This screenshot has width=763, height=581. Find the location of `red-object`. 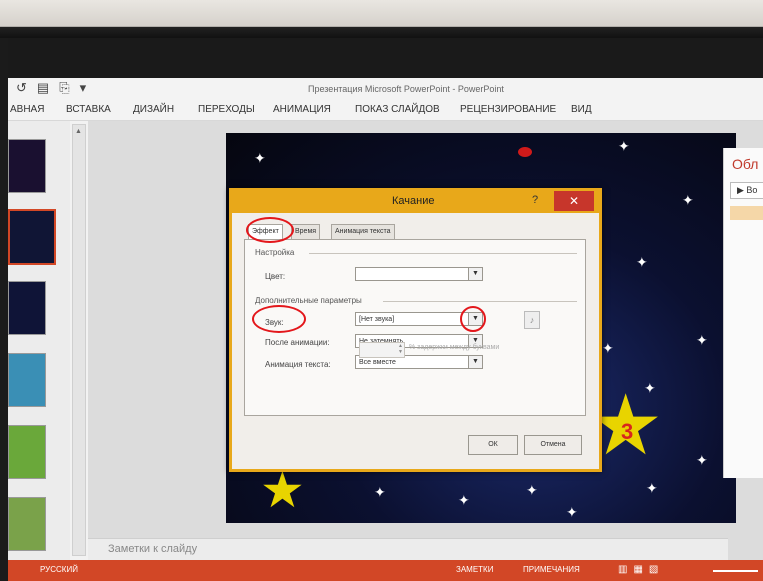

red-object is located at coordinates (525, 152).